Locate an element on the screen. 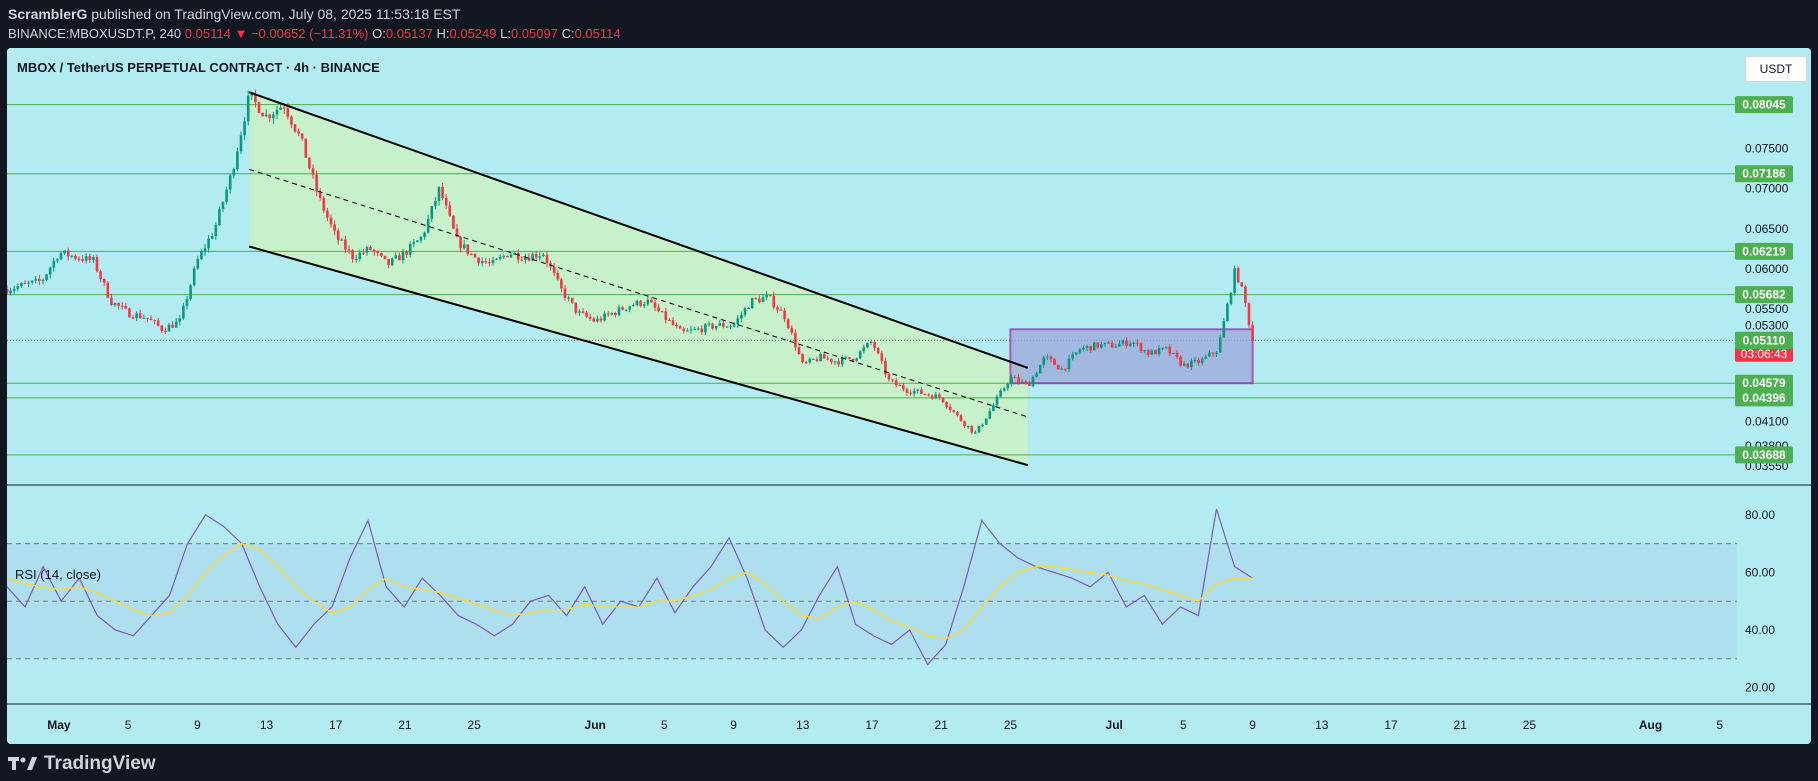 This screenshot has width=1818, height=781. price-label-text: 0.04396 is located at coordinates (1764, 398).